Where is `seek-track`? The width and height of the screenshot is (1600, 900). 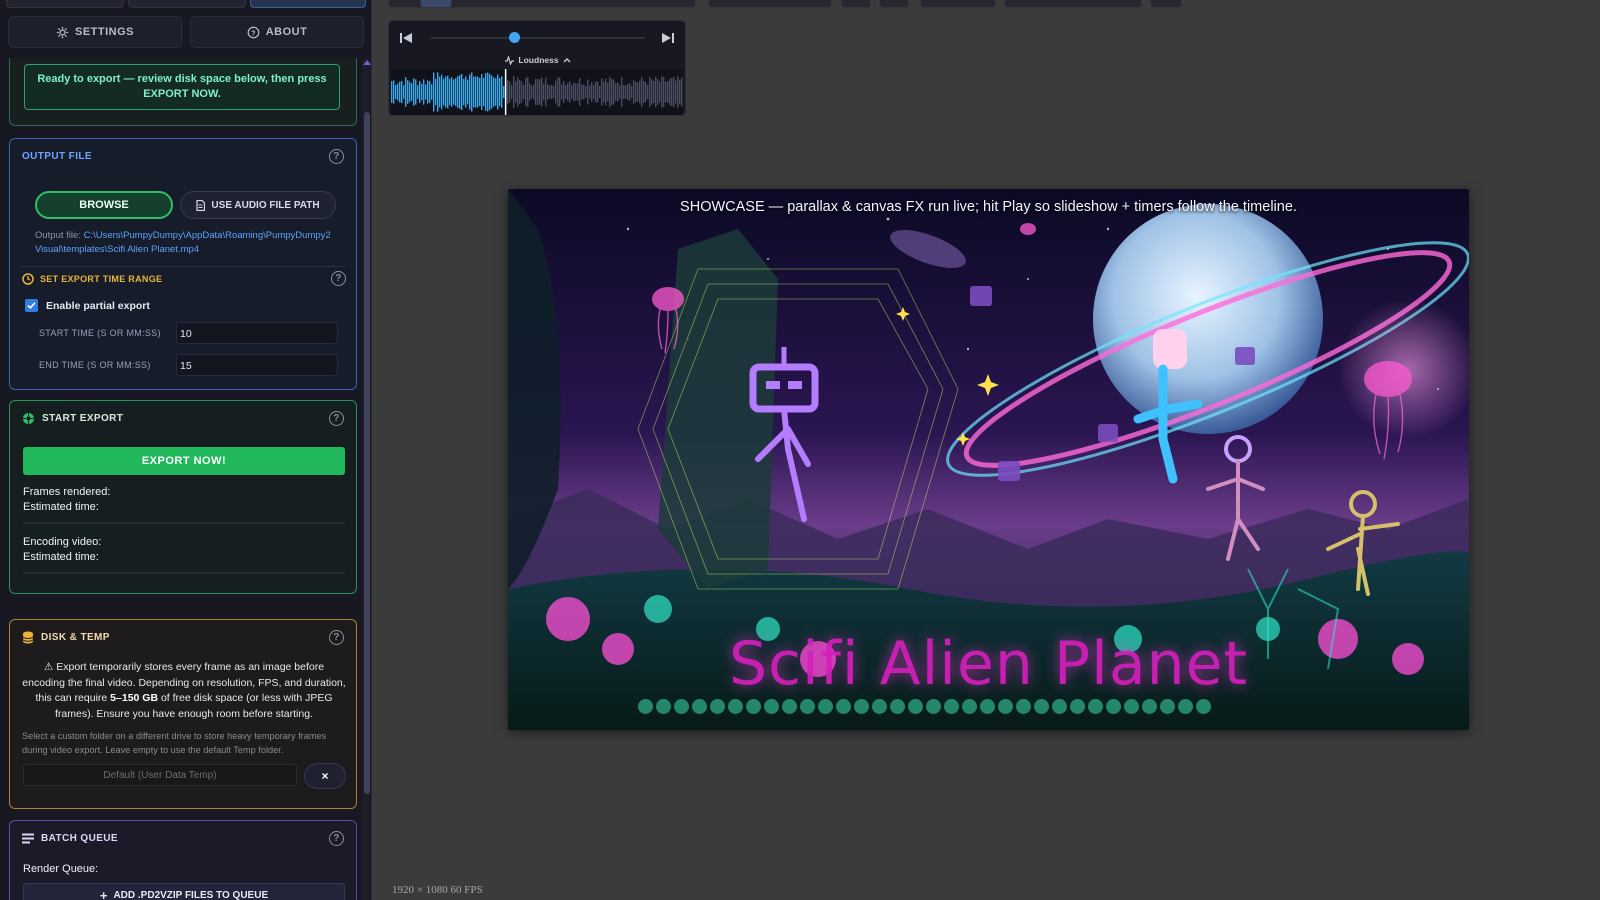 seek-track is located at coordinates (538, 38).